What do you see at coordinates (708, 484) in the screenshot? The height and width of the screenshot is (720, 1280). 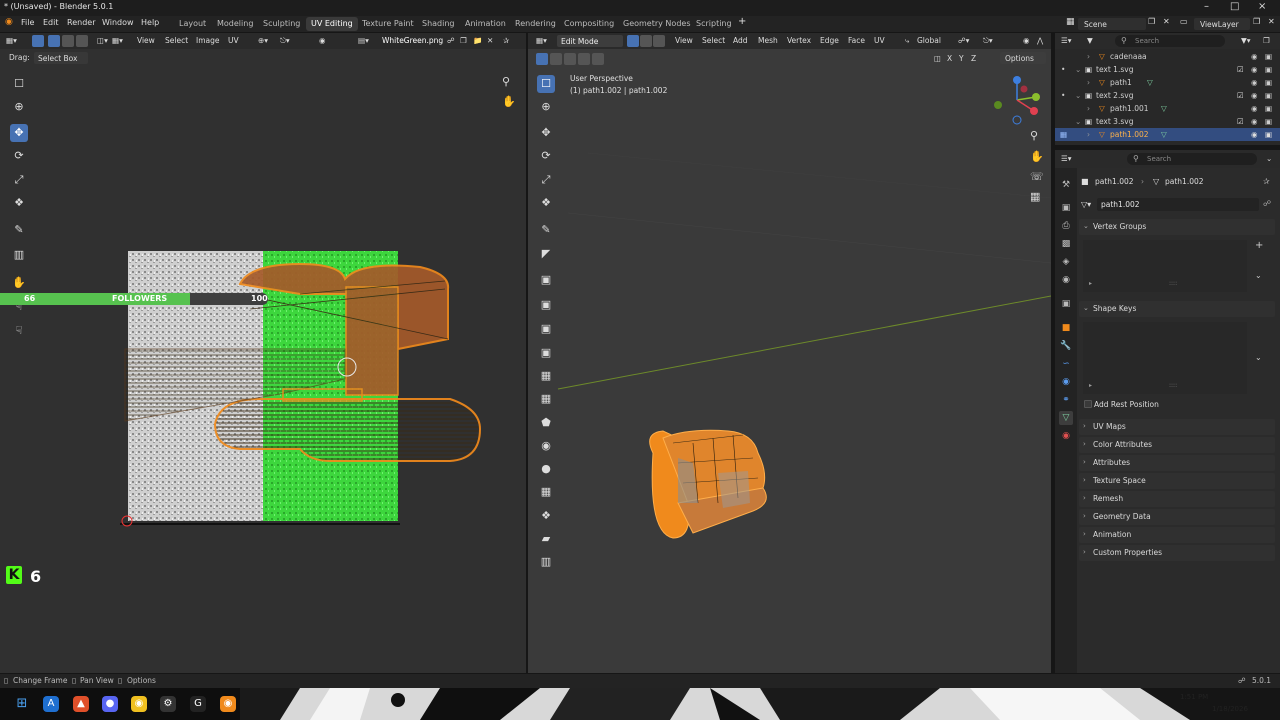 I see `selected-mesh-object` at bounding box center [708, 484].